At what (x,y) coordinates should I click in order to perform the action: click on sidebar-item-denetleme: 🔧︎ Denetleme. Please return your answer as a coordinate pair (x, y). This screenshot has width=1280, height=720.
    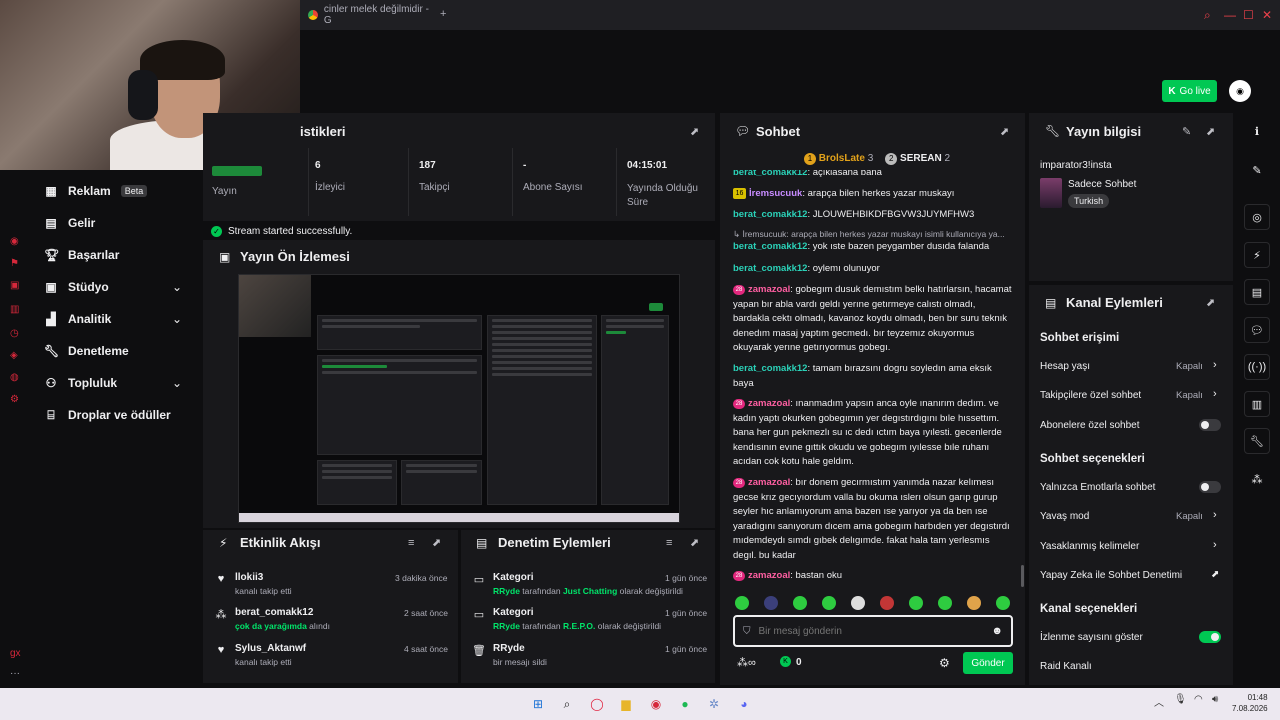
    Looking at the image, I should click on (86, 351).